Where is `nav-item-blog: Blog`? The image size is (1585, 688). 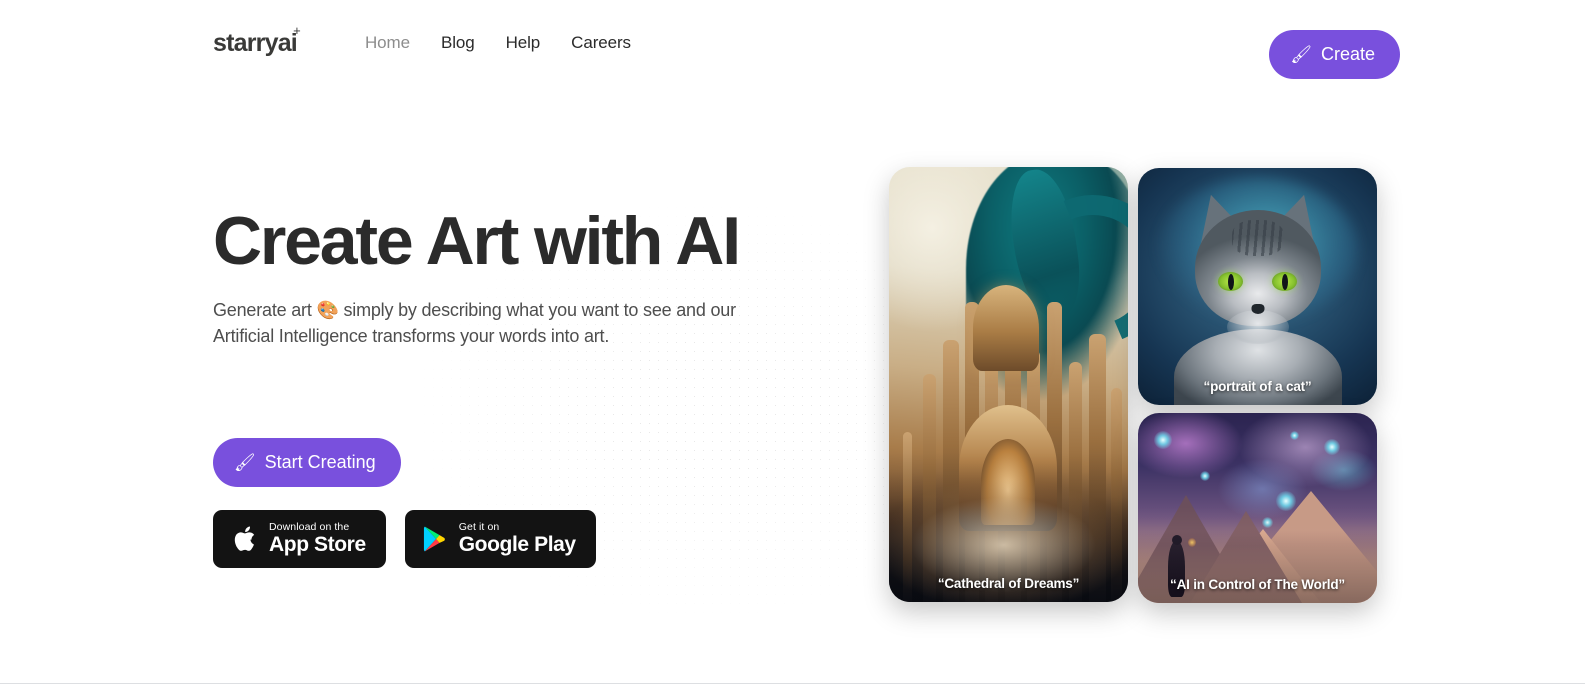 nav-item-blog: Blog is located at coordinates (458, 43).